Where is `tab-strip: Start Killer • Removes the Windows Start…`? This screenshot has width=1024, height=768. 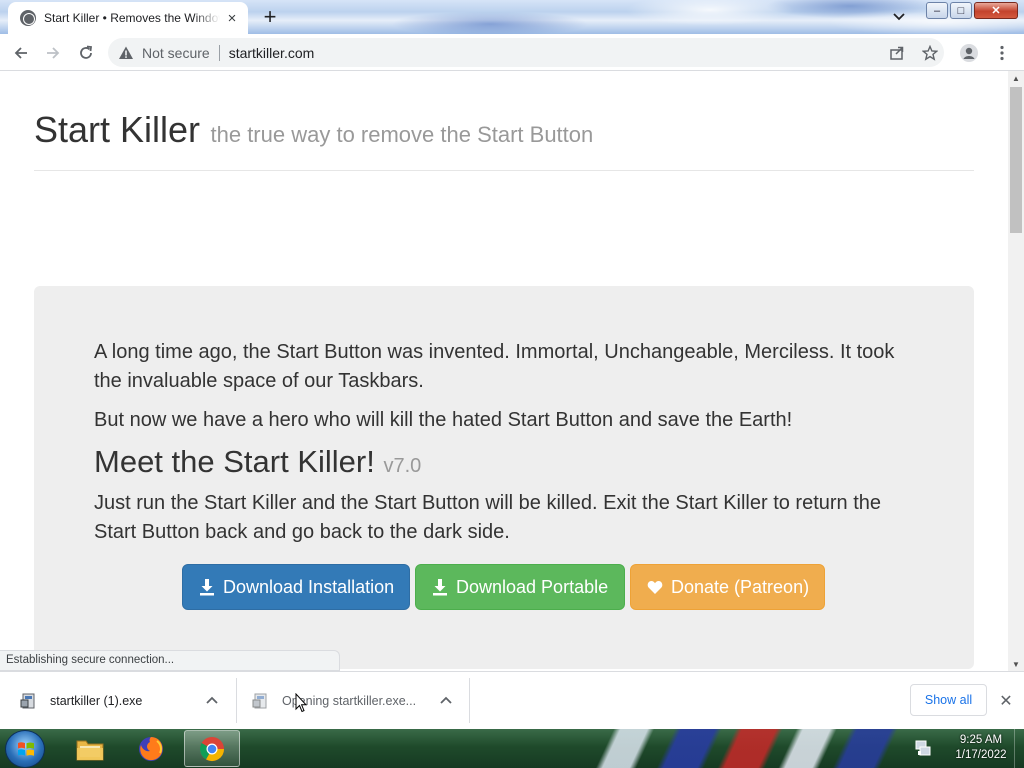 tab-strip: Start Killer • Removes the Windows Start… is located at coordinates (512, 17).